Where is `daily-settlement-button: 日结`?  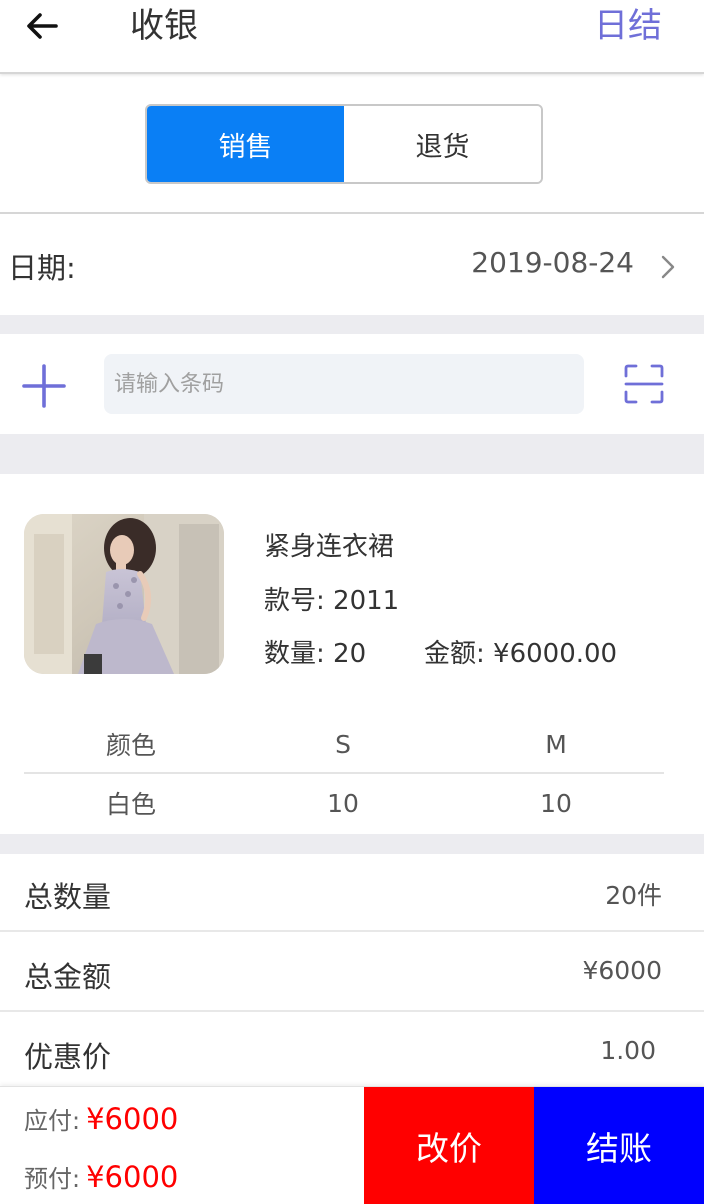
daily-settlement-button: 日结 is located at coordinates (628, 26).